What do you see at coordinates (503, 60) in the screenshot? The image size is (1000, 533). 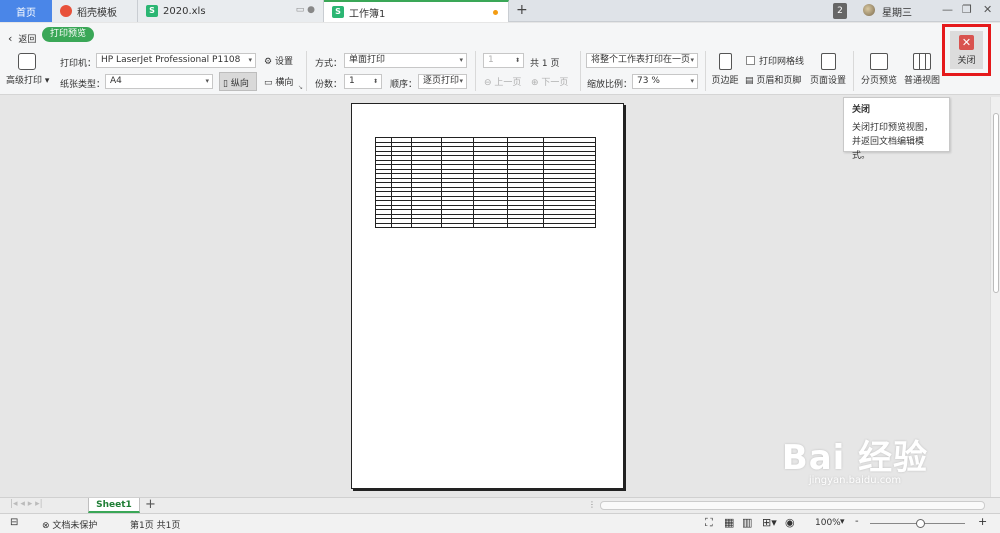 I see `page-number-input: 1 ⬍` at bounding box center [503, 60].